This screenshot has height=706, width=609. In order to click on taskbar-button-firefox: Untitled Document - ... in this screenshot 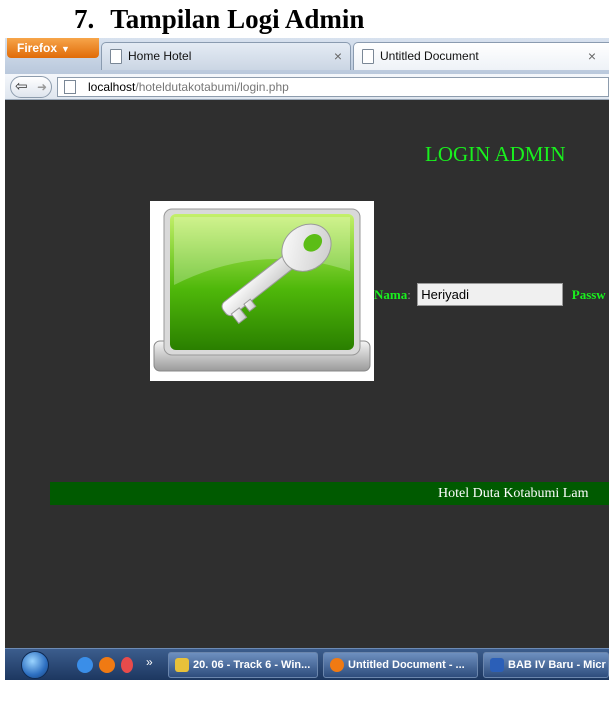, I will do `click(400, 665)`.